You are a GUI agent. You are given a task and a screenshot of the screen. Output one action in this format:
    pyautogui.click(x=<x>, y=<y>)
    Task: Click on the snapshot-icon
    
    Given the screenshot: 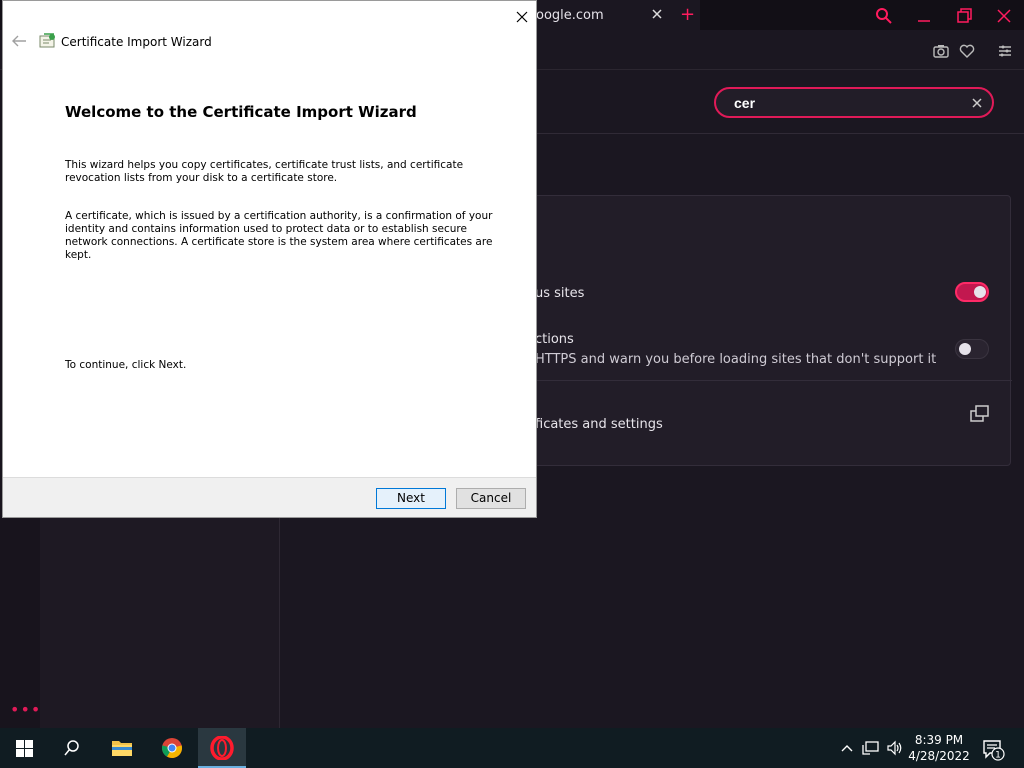 What is the action you would take?
    pyautogui.click(x=941, y=51)
    